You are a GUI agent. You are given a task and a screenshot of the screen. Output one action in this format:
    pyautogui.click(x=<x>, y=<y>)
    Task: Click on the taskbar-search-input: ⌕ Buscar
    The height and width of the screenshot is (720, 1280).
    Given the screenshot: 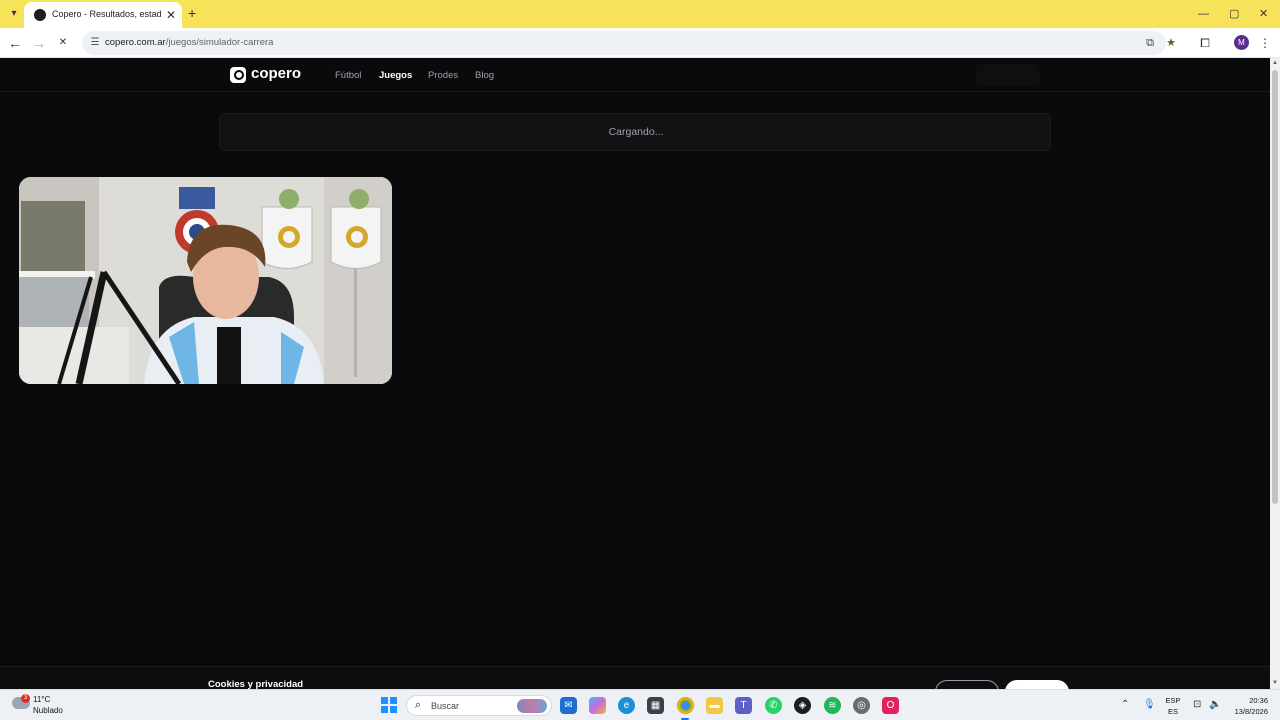 What is the action you would take?
    pyautogui.click(x=479, y=705)
    